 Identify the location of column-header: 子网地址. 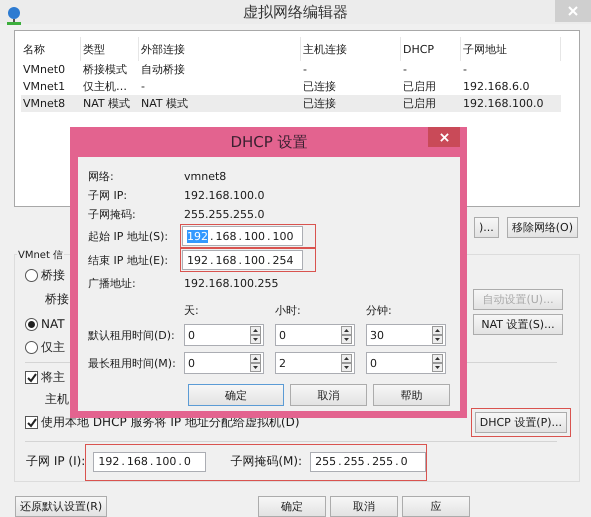
(511, 49).